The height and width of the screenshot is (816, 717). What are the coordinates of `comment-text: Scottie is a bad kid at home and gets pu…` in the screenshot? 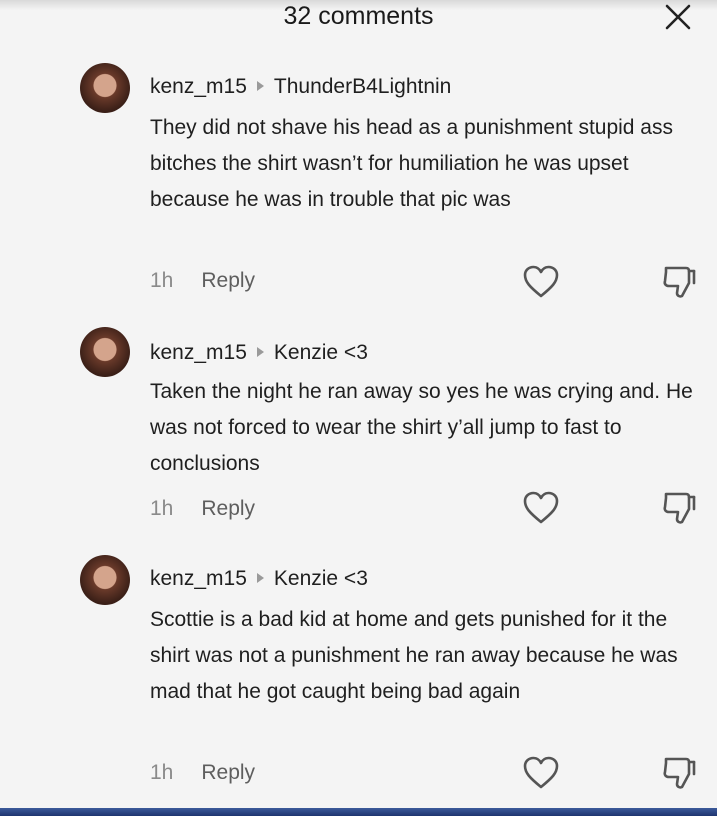 It's located at (414, 655).